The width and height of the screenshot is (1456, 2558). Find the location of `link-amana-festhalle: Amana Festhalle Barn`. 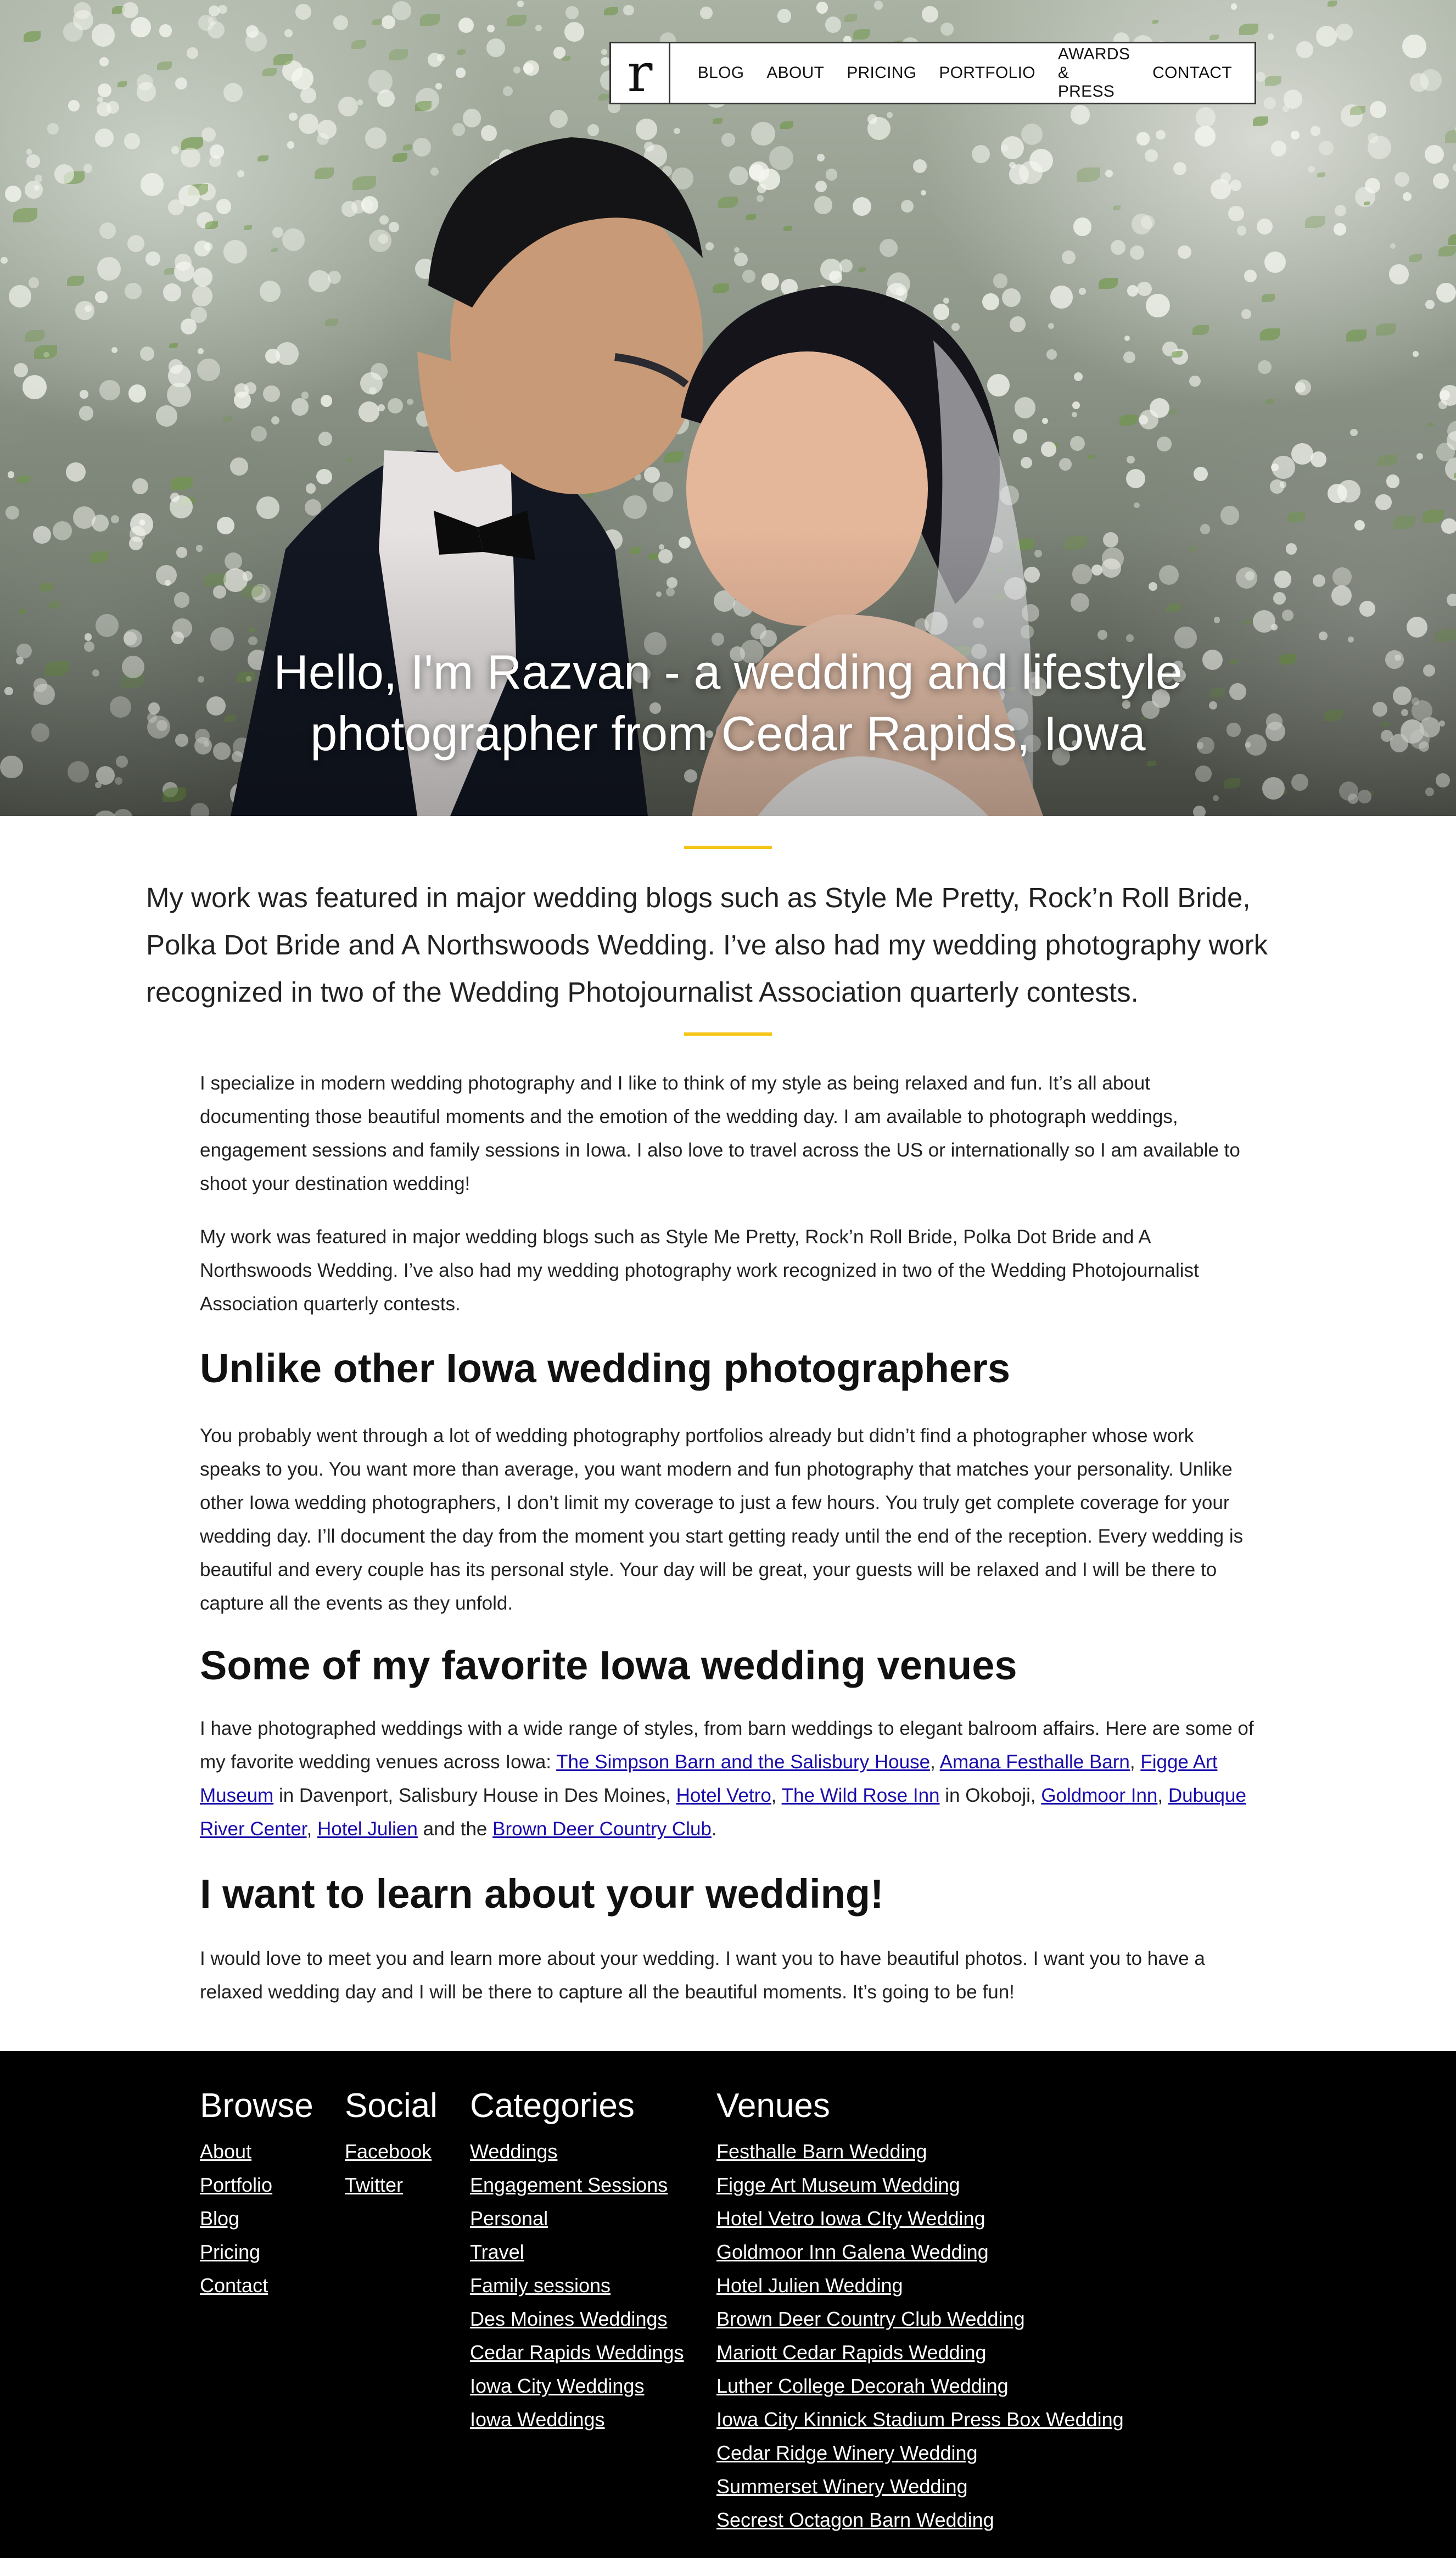

link-amana-festhalle: Amana Festhalle Barn is located at coordinates (1035, 1762).